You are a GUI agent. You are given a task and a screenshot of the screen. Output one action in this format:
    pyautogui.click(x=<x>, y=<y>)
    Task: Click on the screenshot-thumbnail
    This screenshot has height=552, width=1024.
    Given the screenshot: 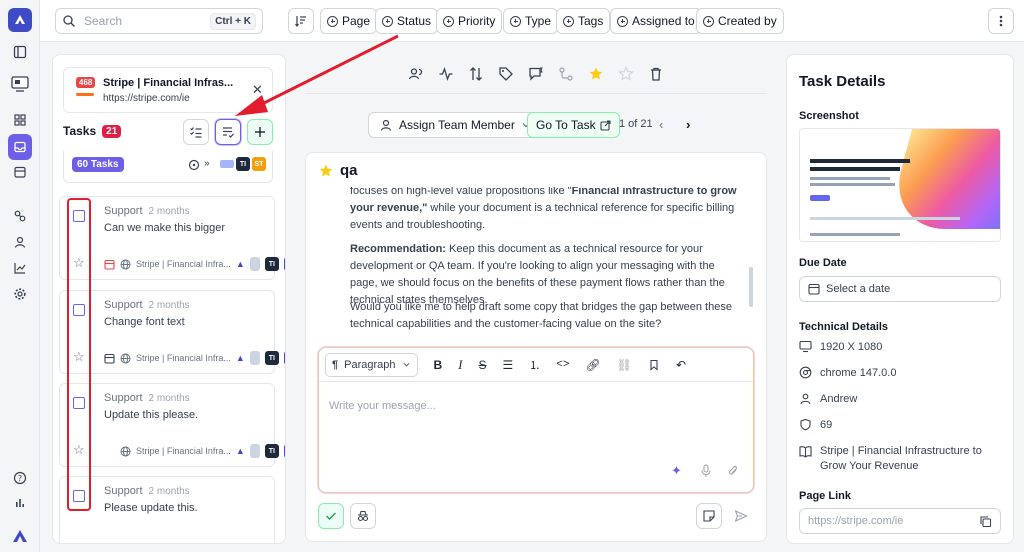 What is the action you would take?
    pyautogui.click(x=900, y=185)
    